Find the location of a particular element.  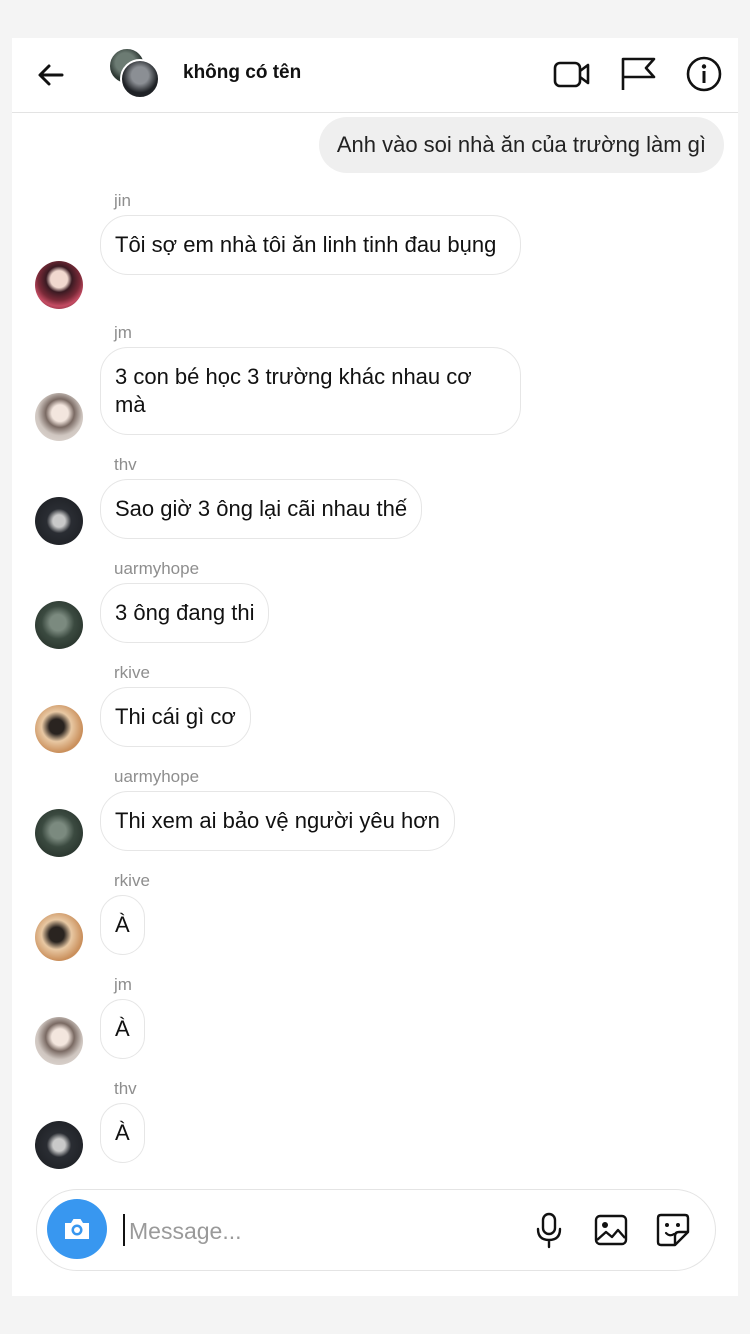

message-bubble: Sao giờ 3 ông lại cãi nhau thế is located at coordinates (261, 509).